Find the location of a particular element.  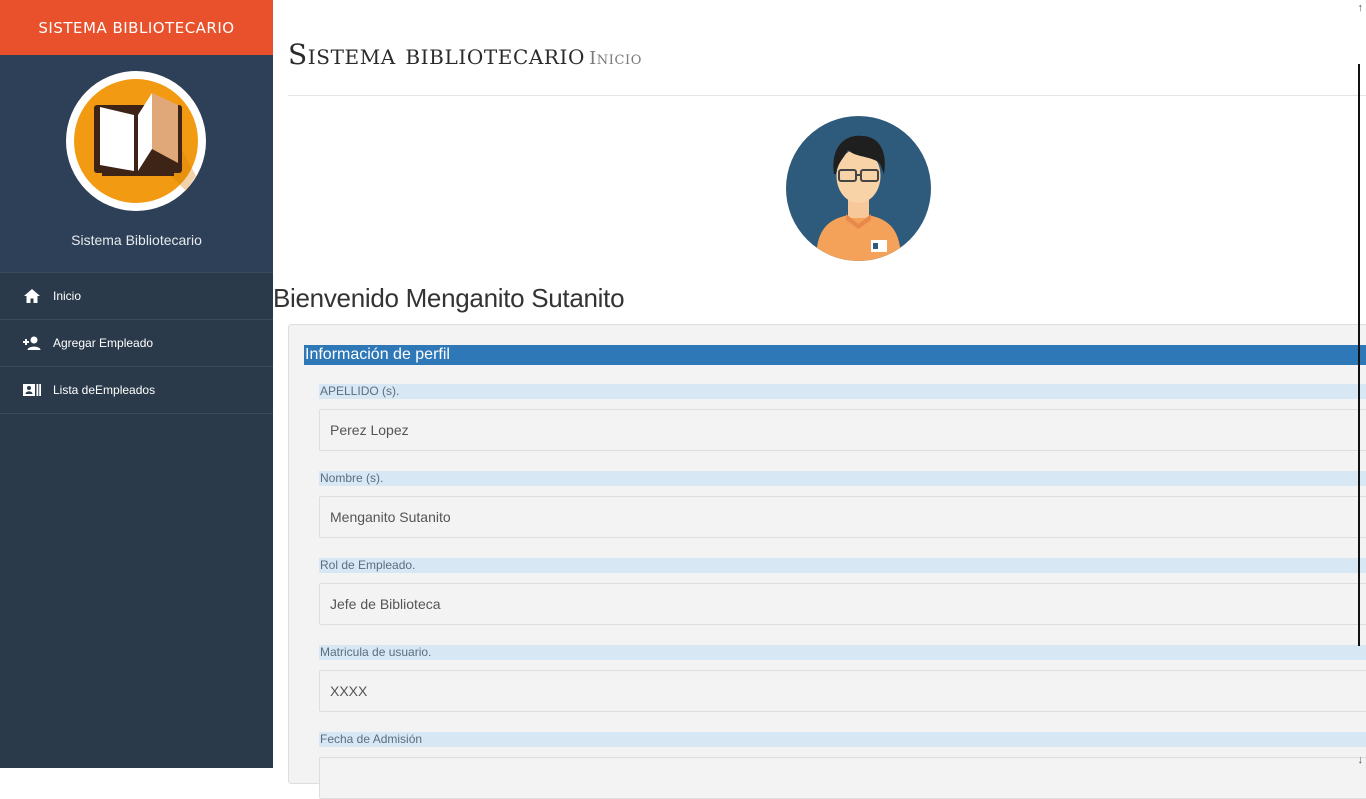

add-user-icon is located at coordinates (32, 343).